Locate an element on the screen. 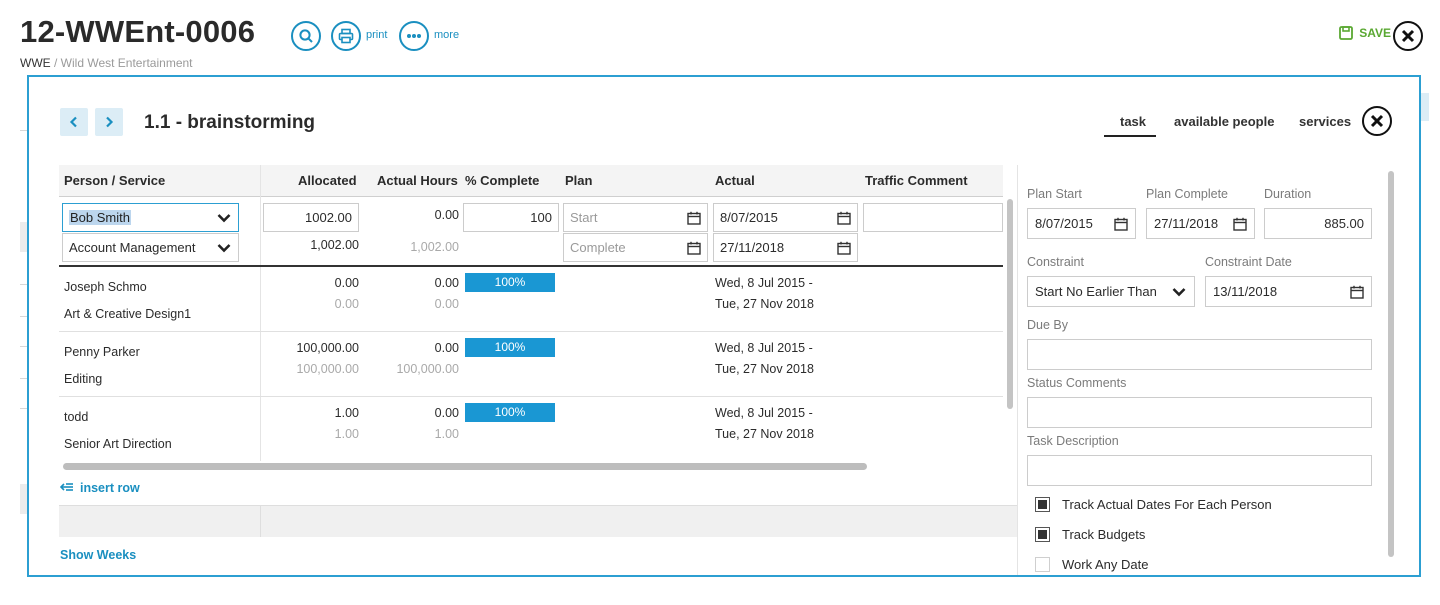 The height and width of the screenshot is (605, 1440). horizontal-scrollbar is located at coordinates (465, 466).